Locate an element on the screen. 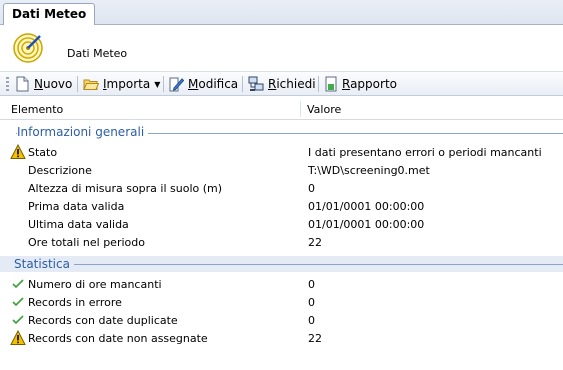 The image size is (563, 370). request-button: Richiedi is located at coordinates (282, 84).